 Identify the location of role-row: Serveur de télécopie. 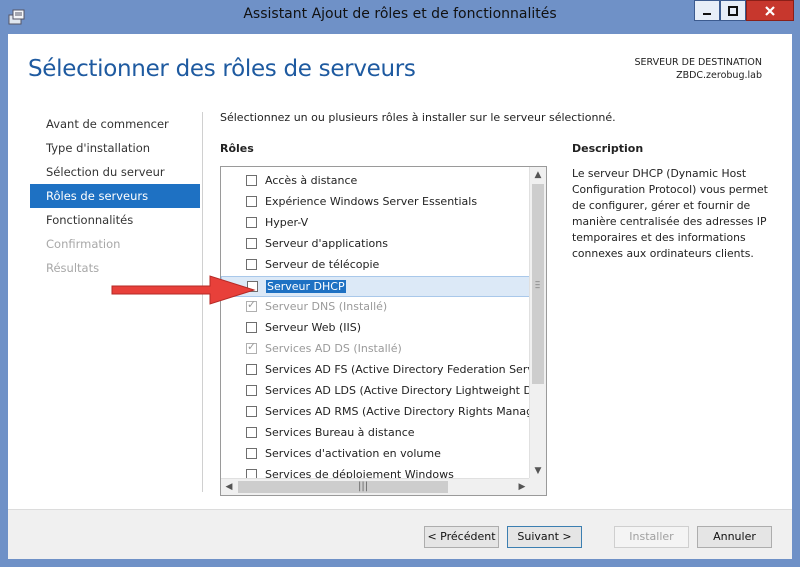
(375, 265).